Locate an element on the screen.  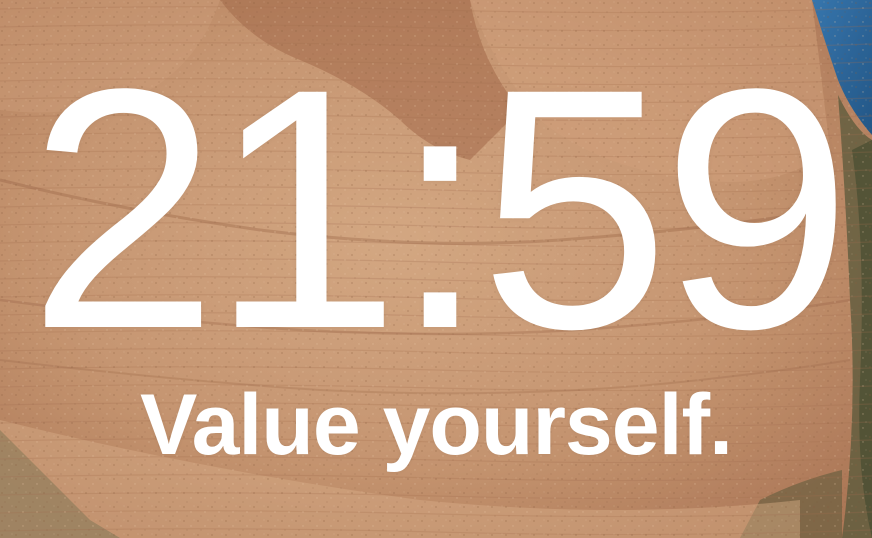
lock-screen-message: Value yourself. is located at coordinates (436, 425).